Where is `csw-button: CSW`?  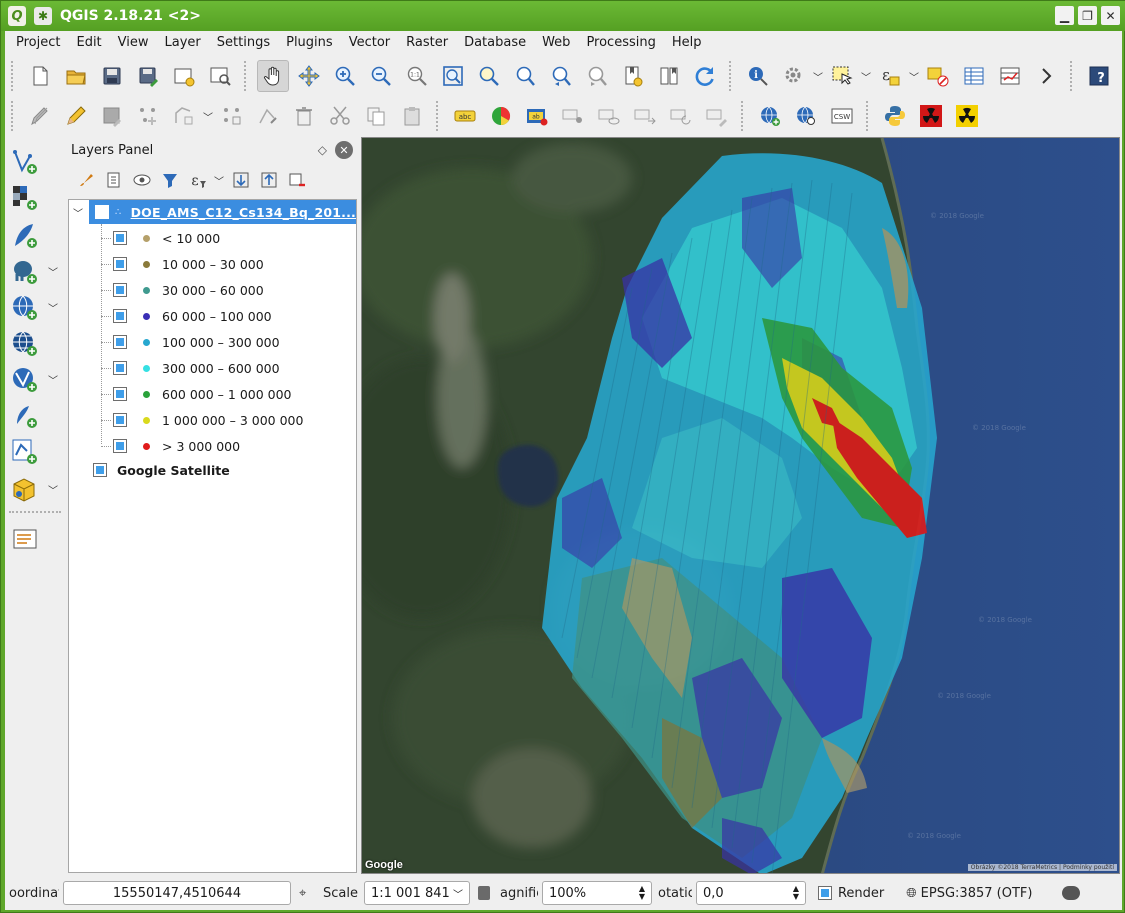
csw-button: CSW is located at coordinates (842, 116).